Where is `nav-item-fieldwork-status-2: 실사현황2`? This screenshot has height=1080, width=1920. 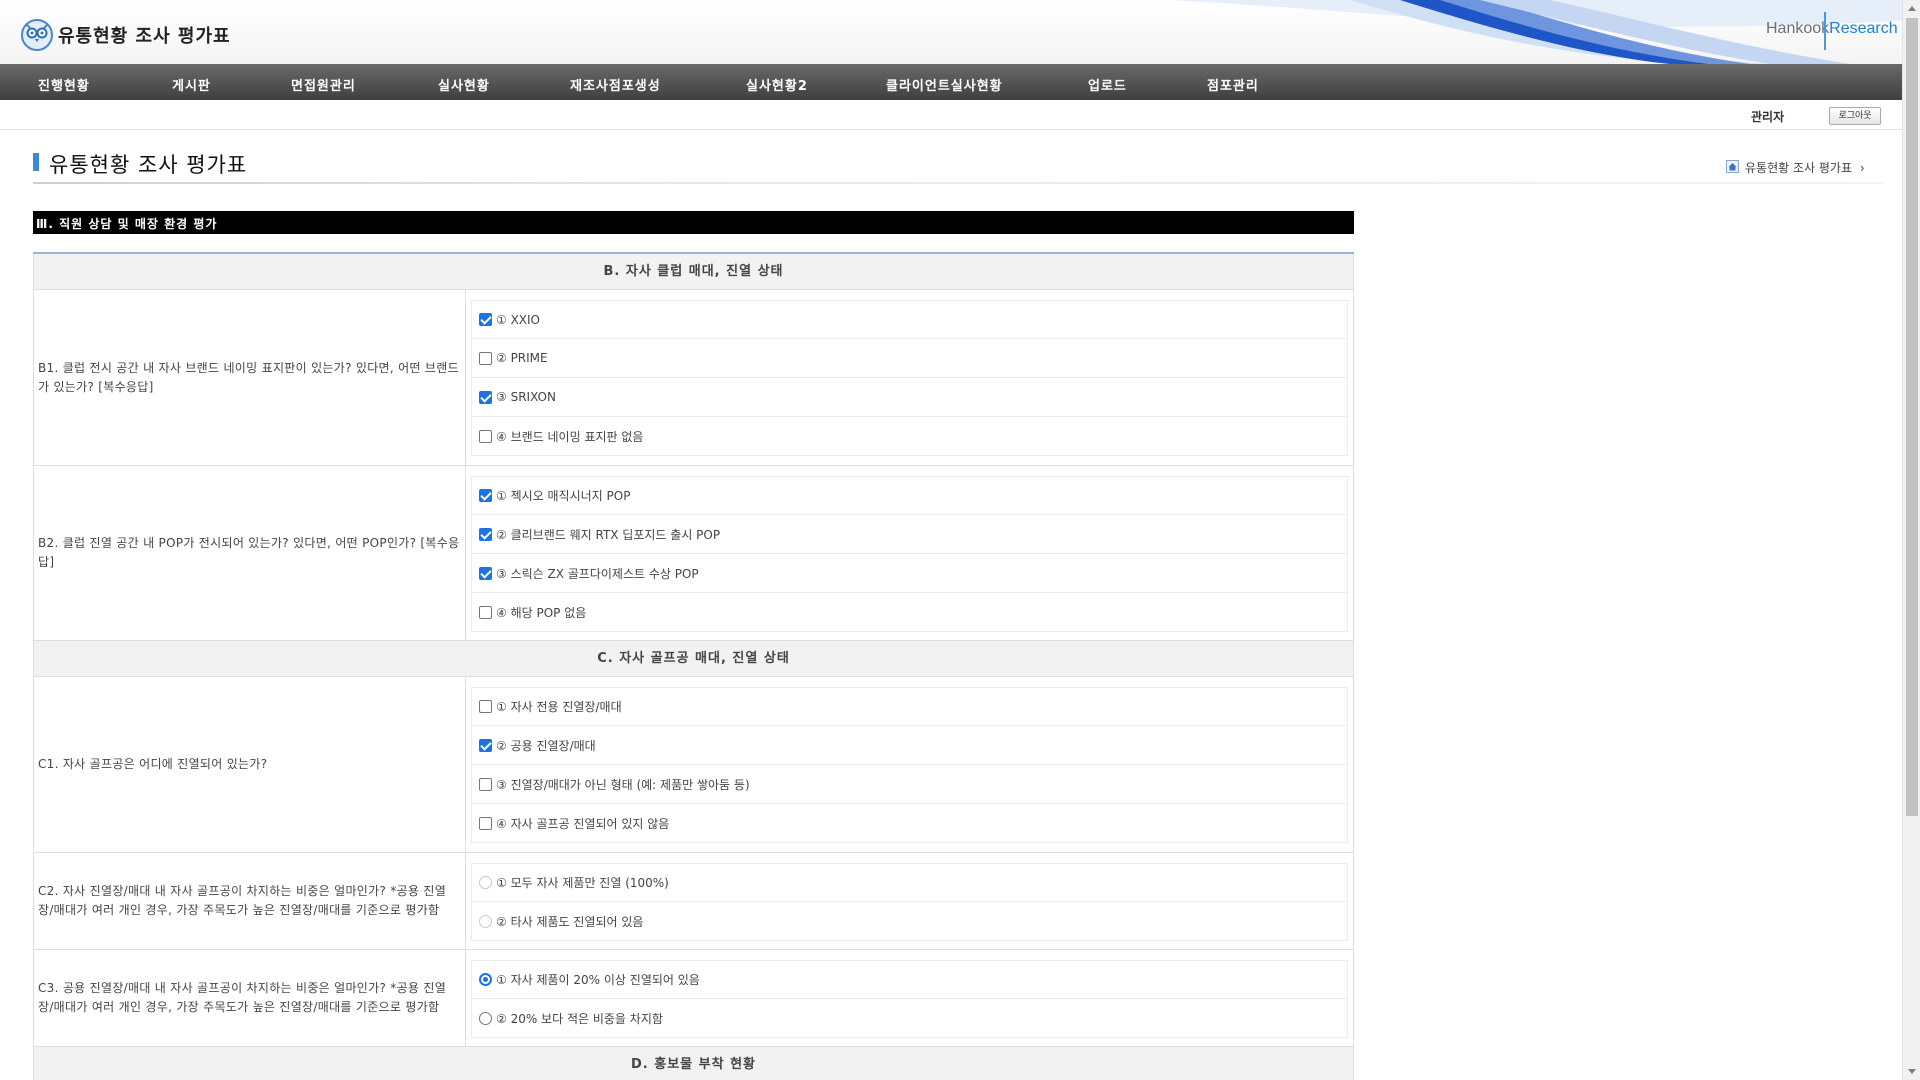
nav-item-fieldwork-status-2: 실사현황2 is located at coordinates (777, 84).